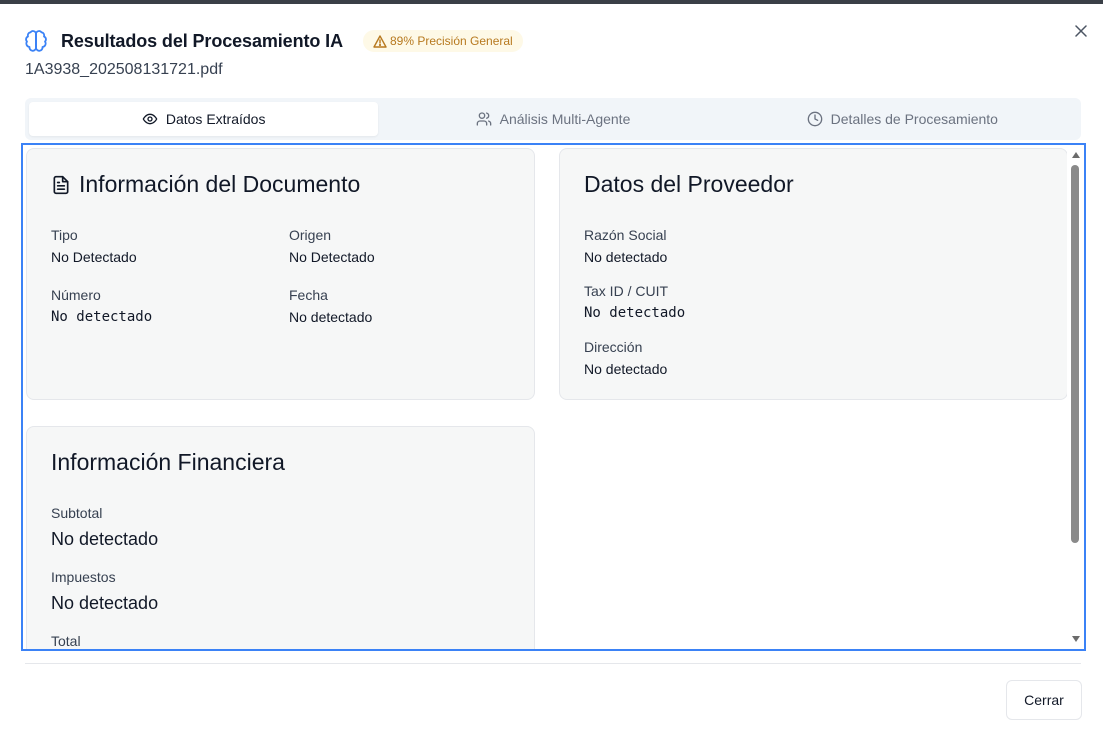  I want to click on field-impuestos: Impuestos No detectado, so click(104, 591).